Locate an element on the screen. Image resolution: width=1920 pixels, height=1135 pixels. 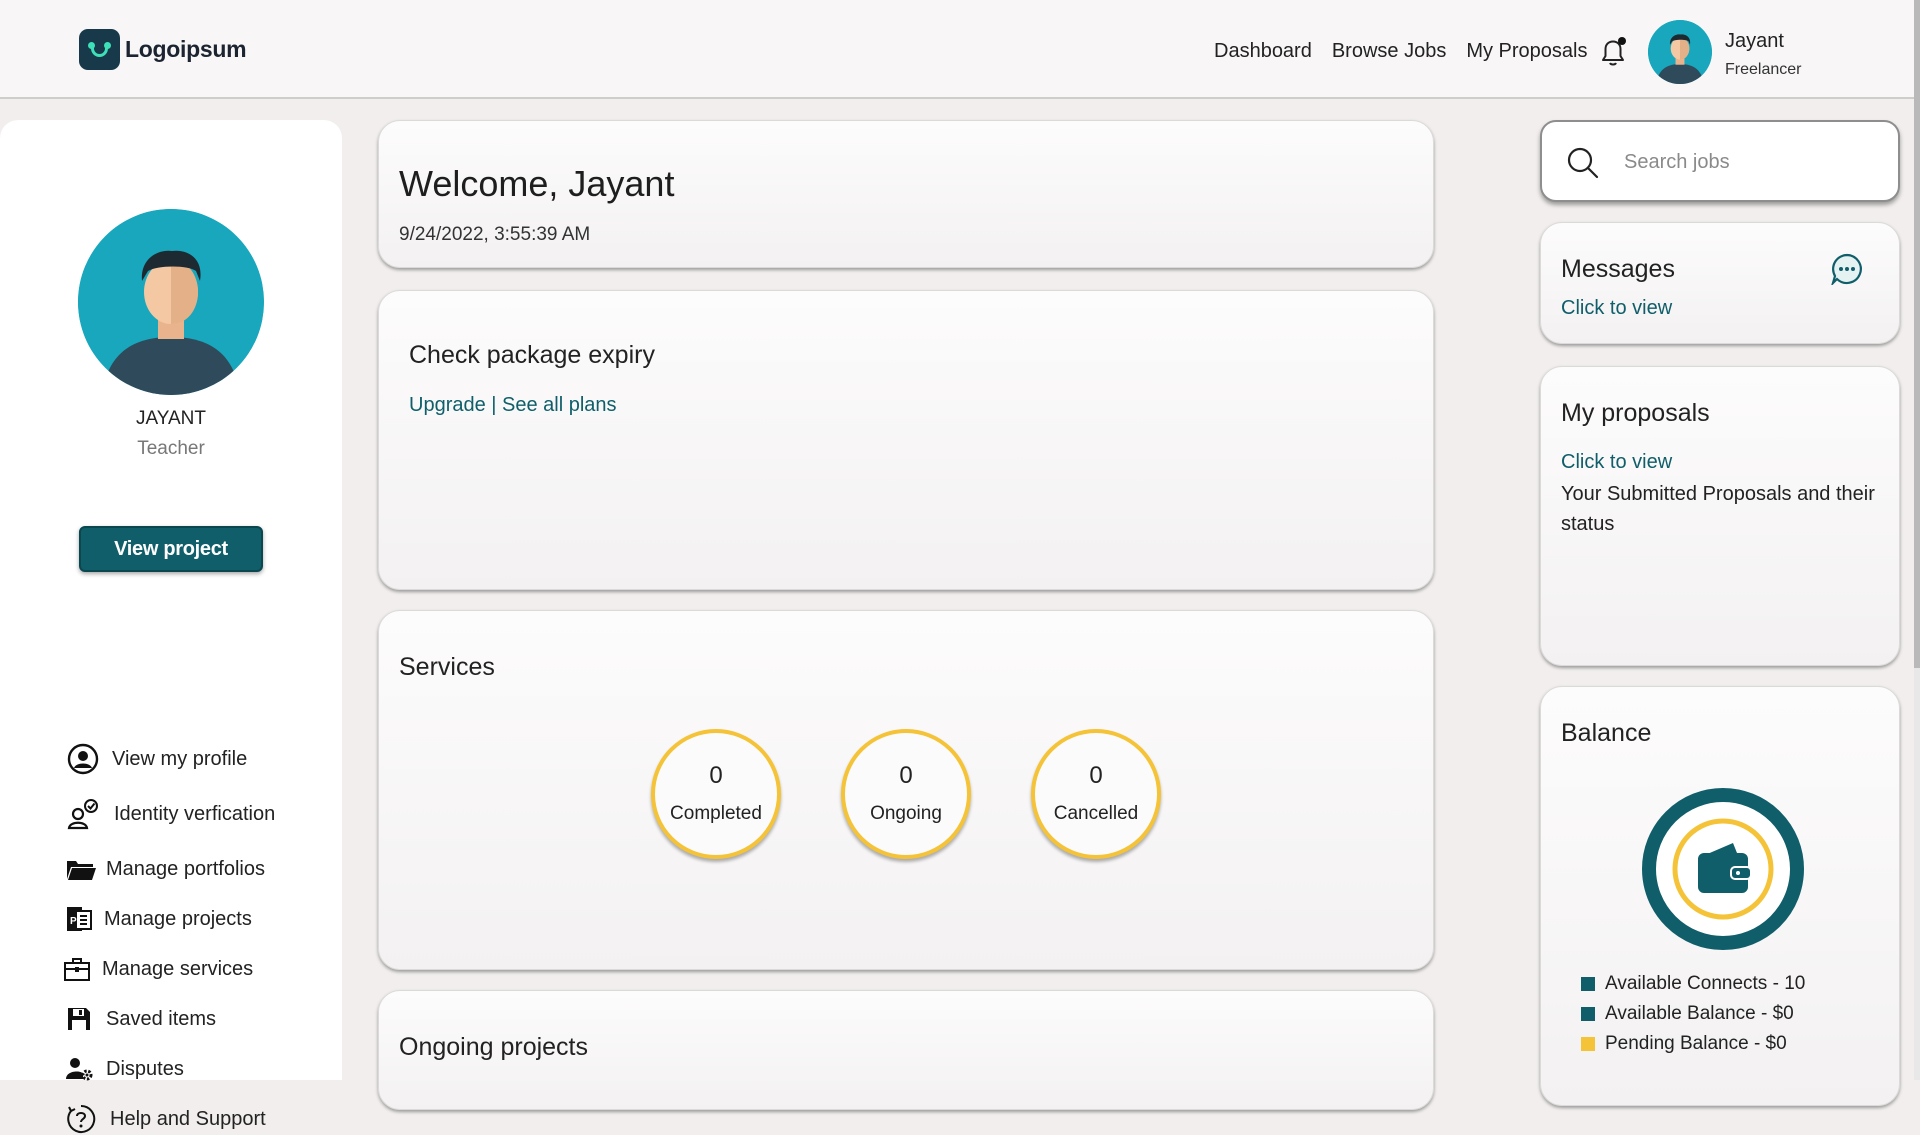
ongoing-projects-card: Ongoing projects is located at coordinates (906, 1050).